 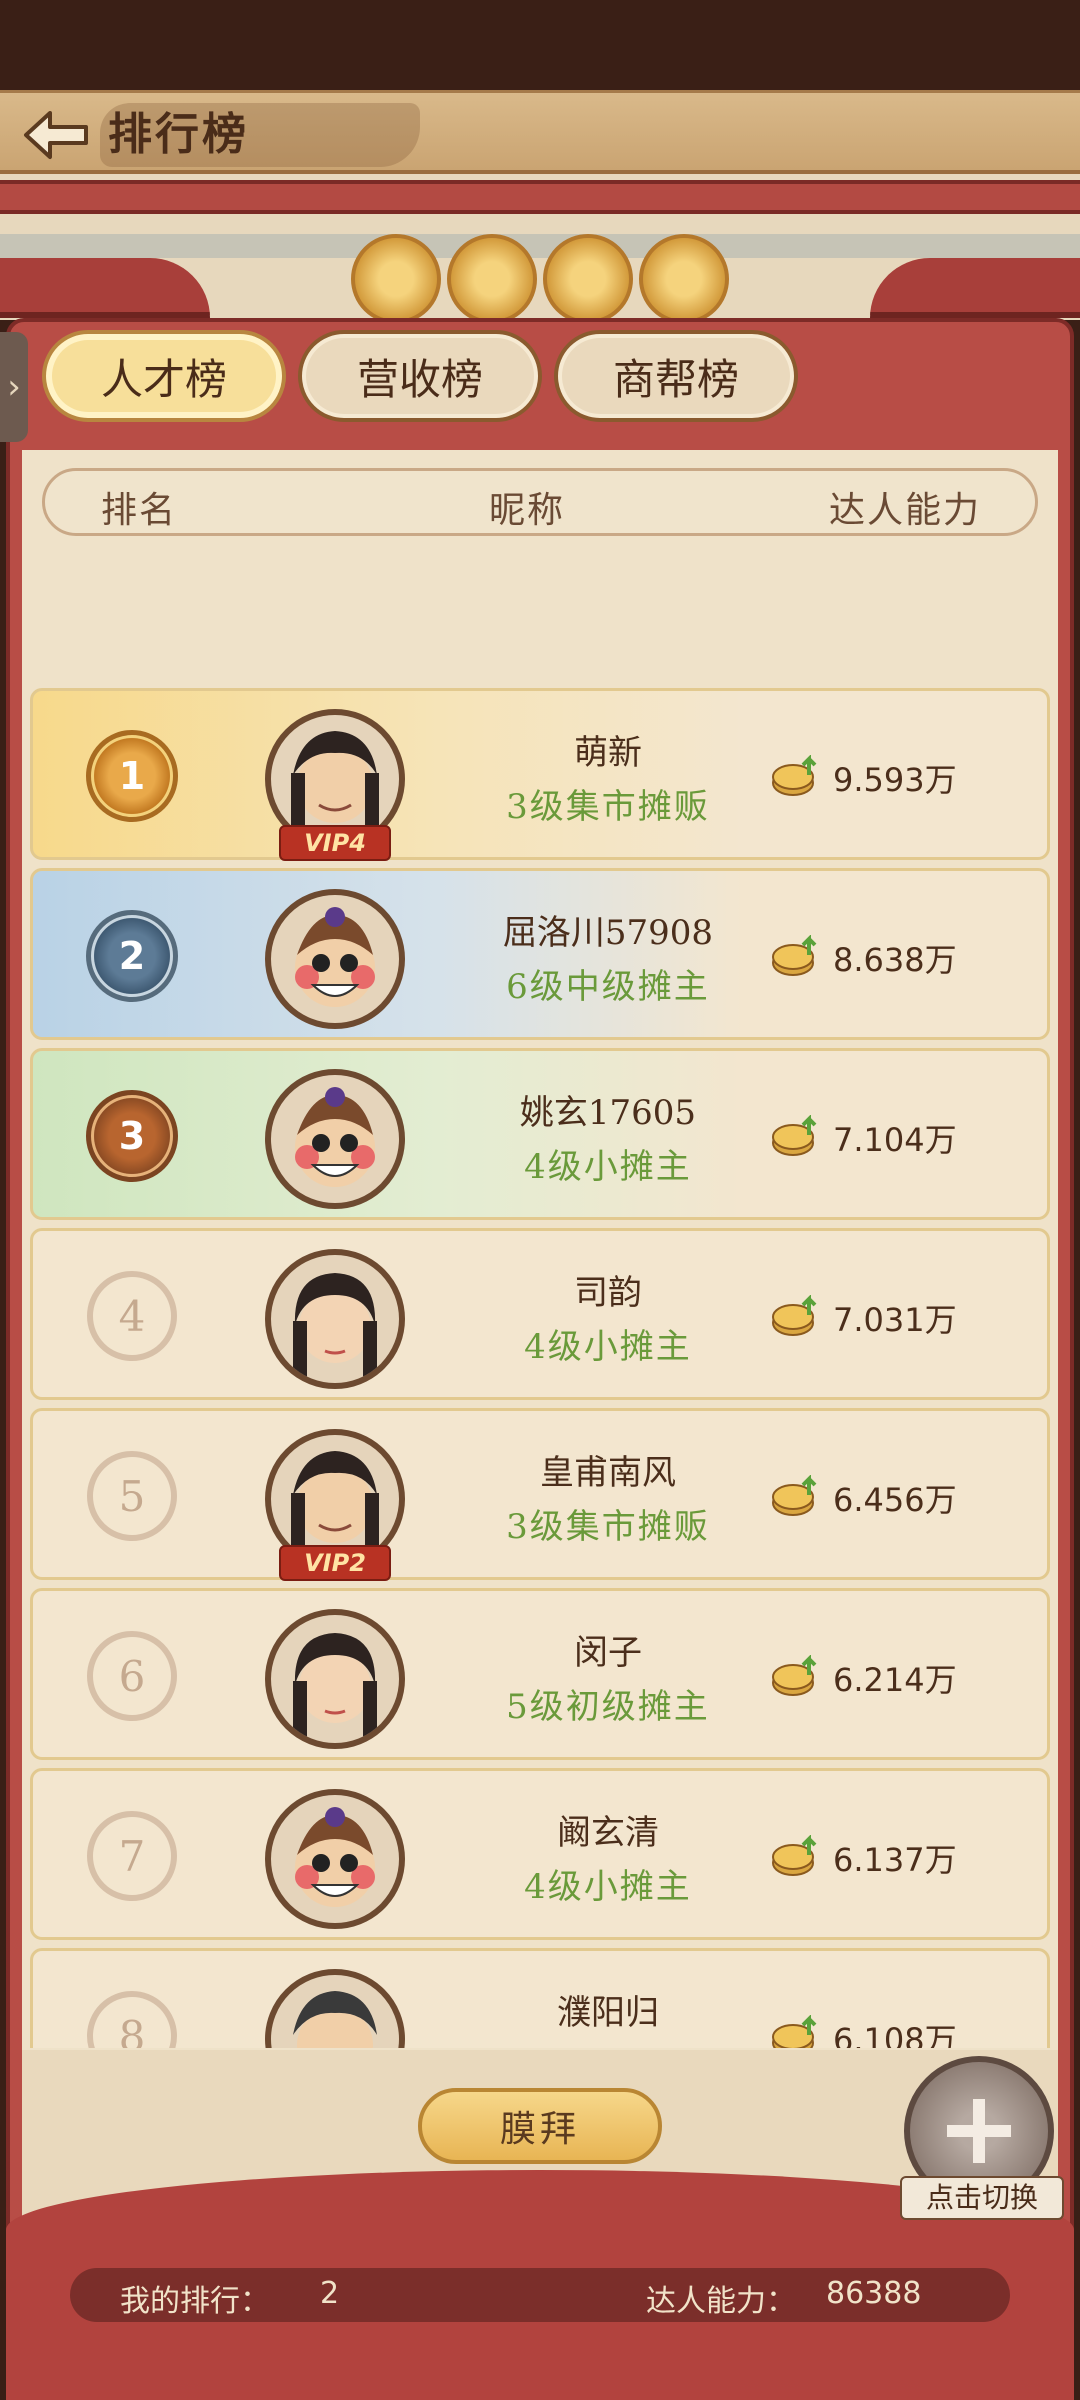 What do you see at coordinates (979, 2131) in the screenshot?
I see `plus-icon` at bounding box center [979, 2131].